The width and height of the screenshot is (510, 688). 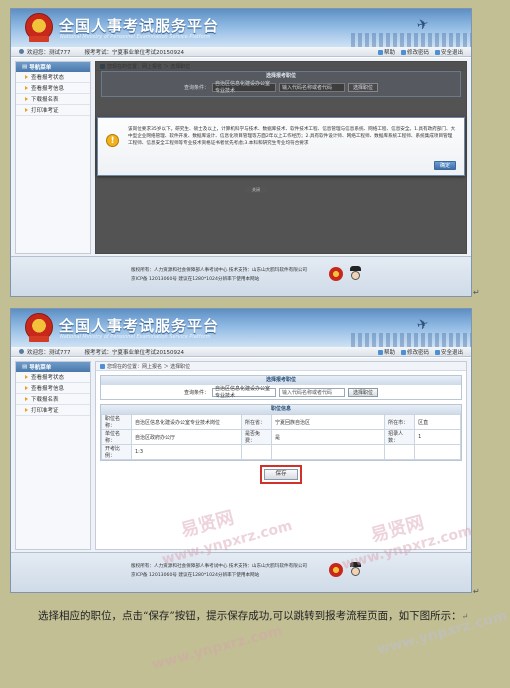 What do you see at coordinates (281, 452) in the screenshot?
I see `table-row: 开考比例： 1:3` at bounding box center [281, 452].